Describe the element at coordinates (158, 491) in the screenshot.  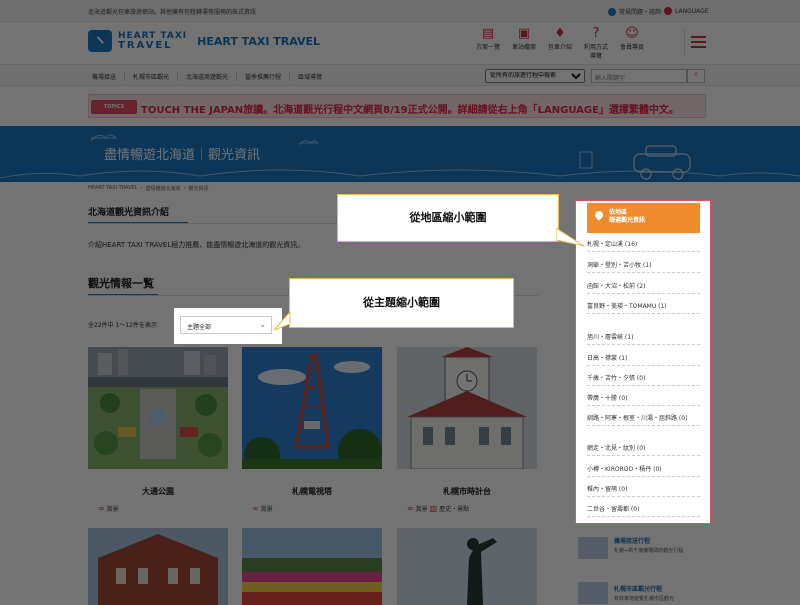
I see `card-title-odori: 大通公園` at that location.